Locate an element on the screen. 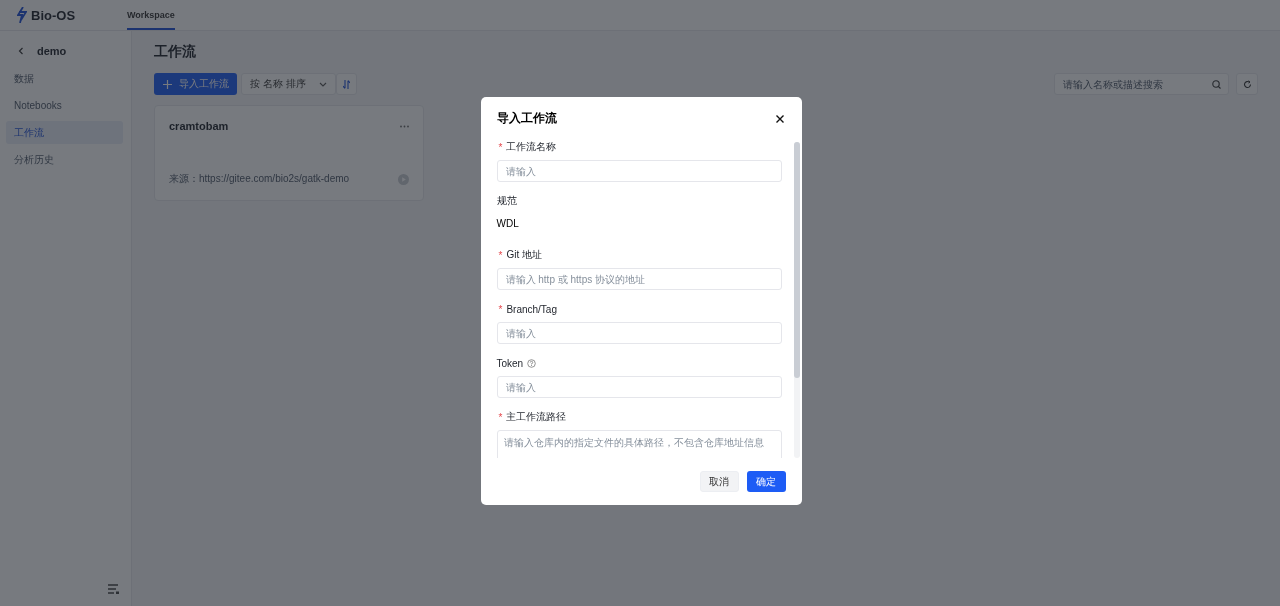 The width and height of the screenshot is (1280, 606). page-title: 工作流 is located at coordinates (175, 52).